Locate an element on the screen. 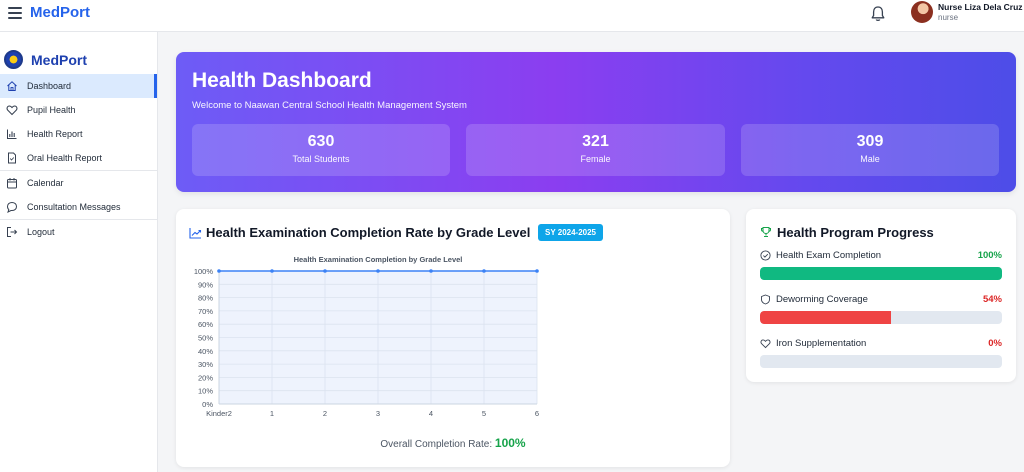 The image size is (1024, 472). y-tick-label: 70% is located at coordinates (205, 311).